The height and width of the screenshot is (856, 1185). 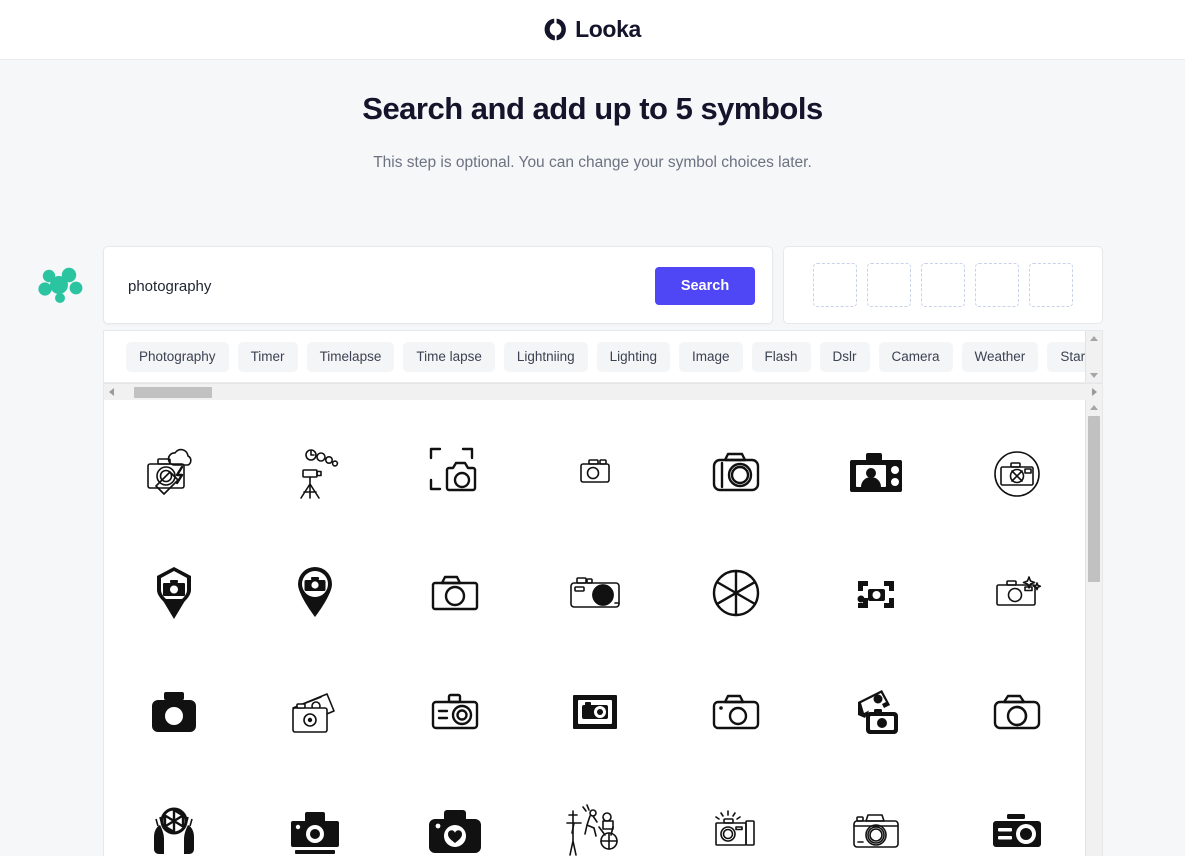 I want to click on camera-photos-stack-icon, so click(x=315, y=710).